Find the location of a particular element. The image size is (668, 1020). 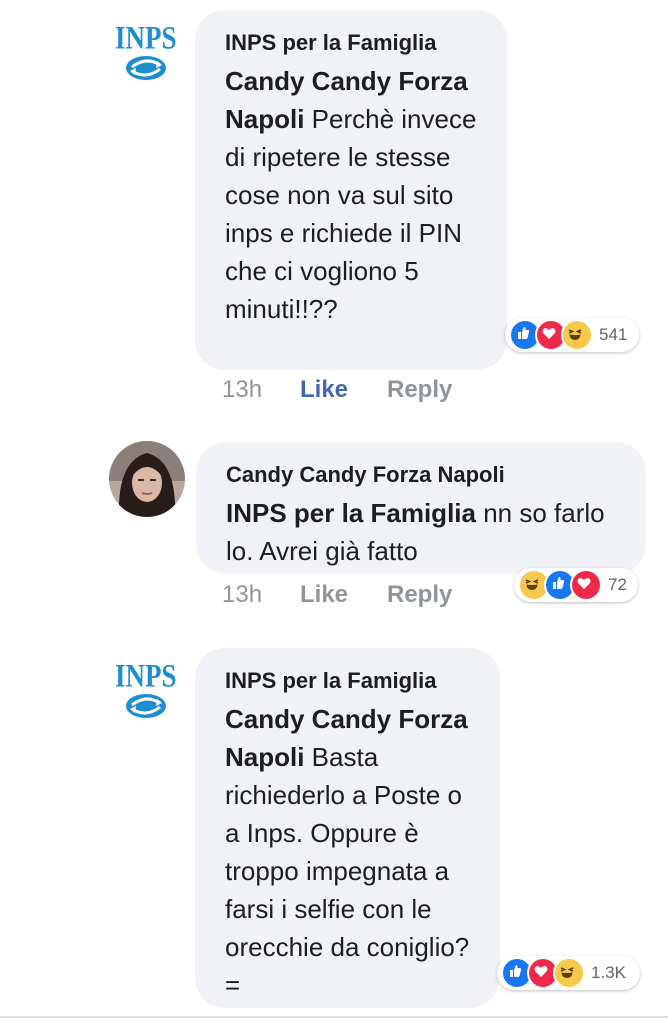

reaction-summary: 72 is located at coordinates (576, 585).